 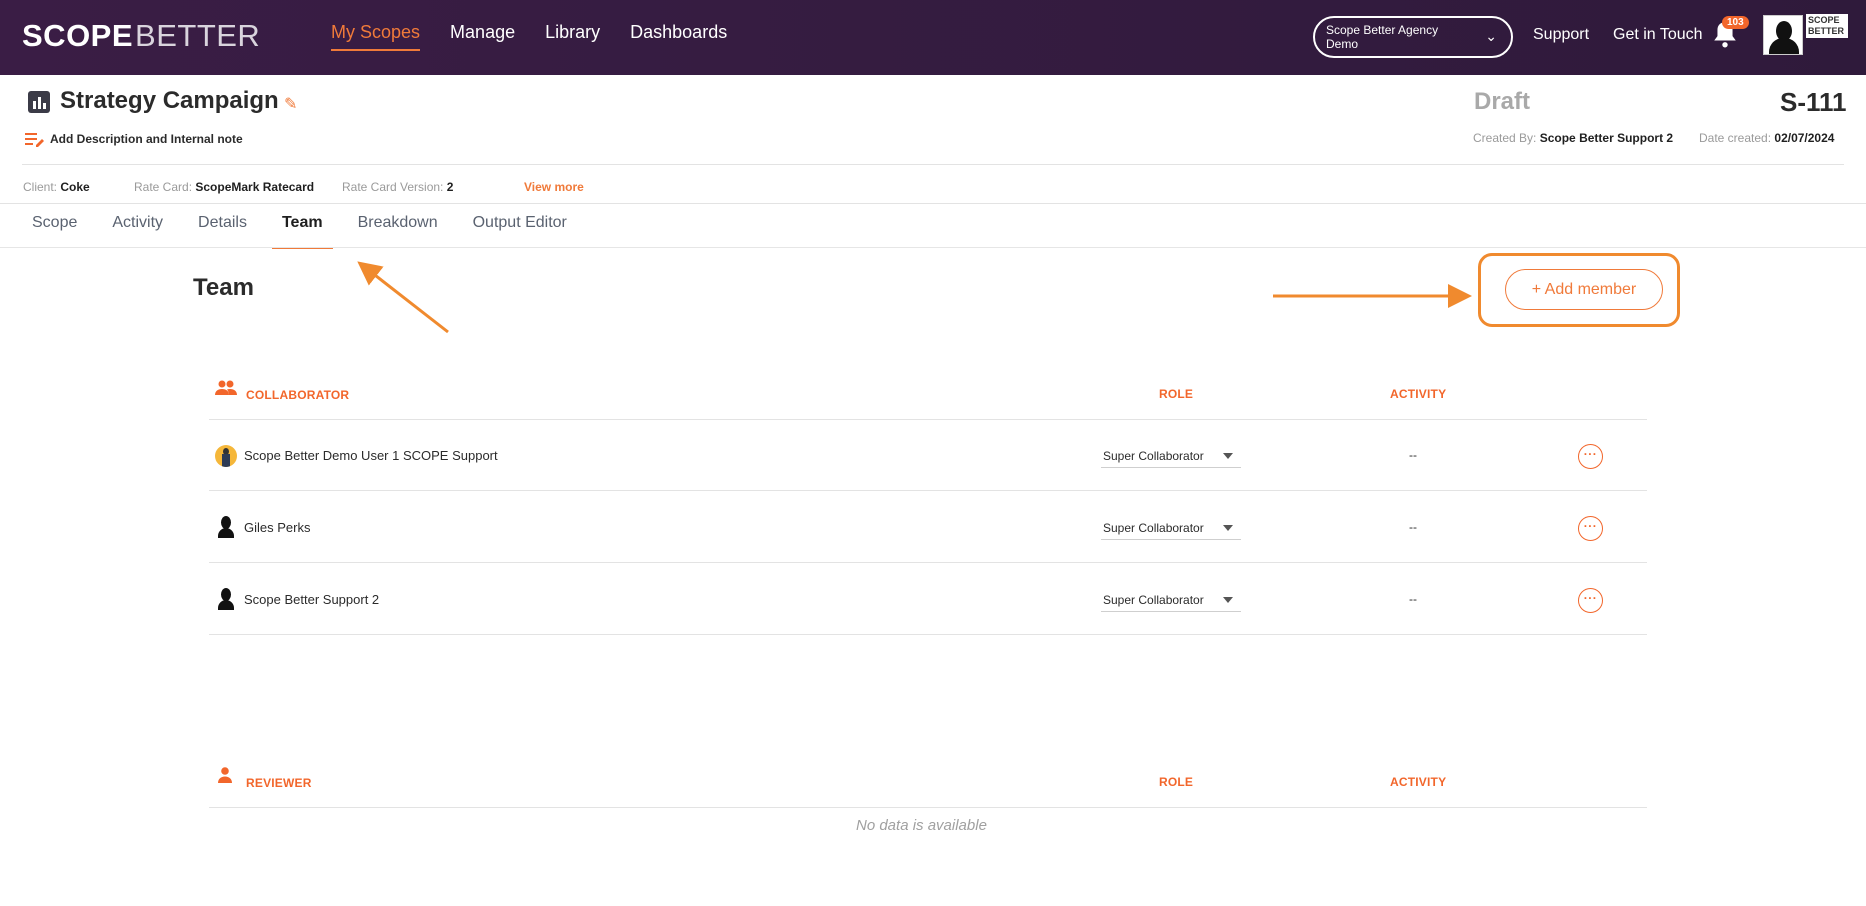 I want to click on nav-my-scopes: My Scopes, so click(x=376, y=36).